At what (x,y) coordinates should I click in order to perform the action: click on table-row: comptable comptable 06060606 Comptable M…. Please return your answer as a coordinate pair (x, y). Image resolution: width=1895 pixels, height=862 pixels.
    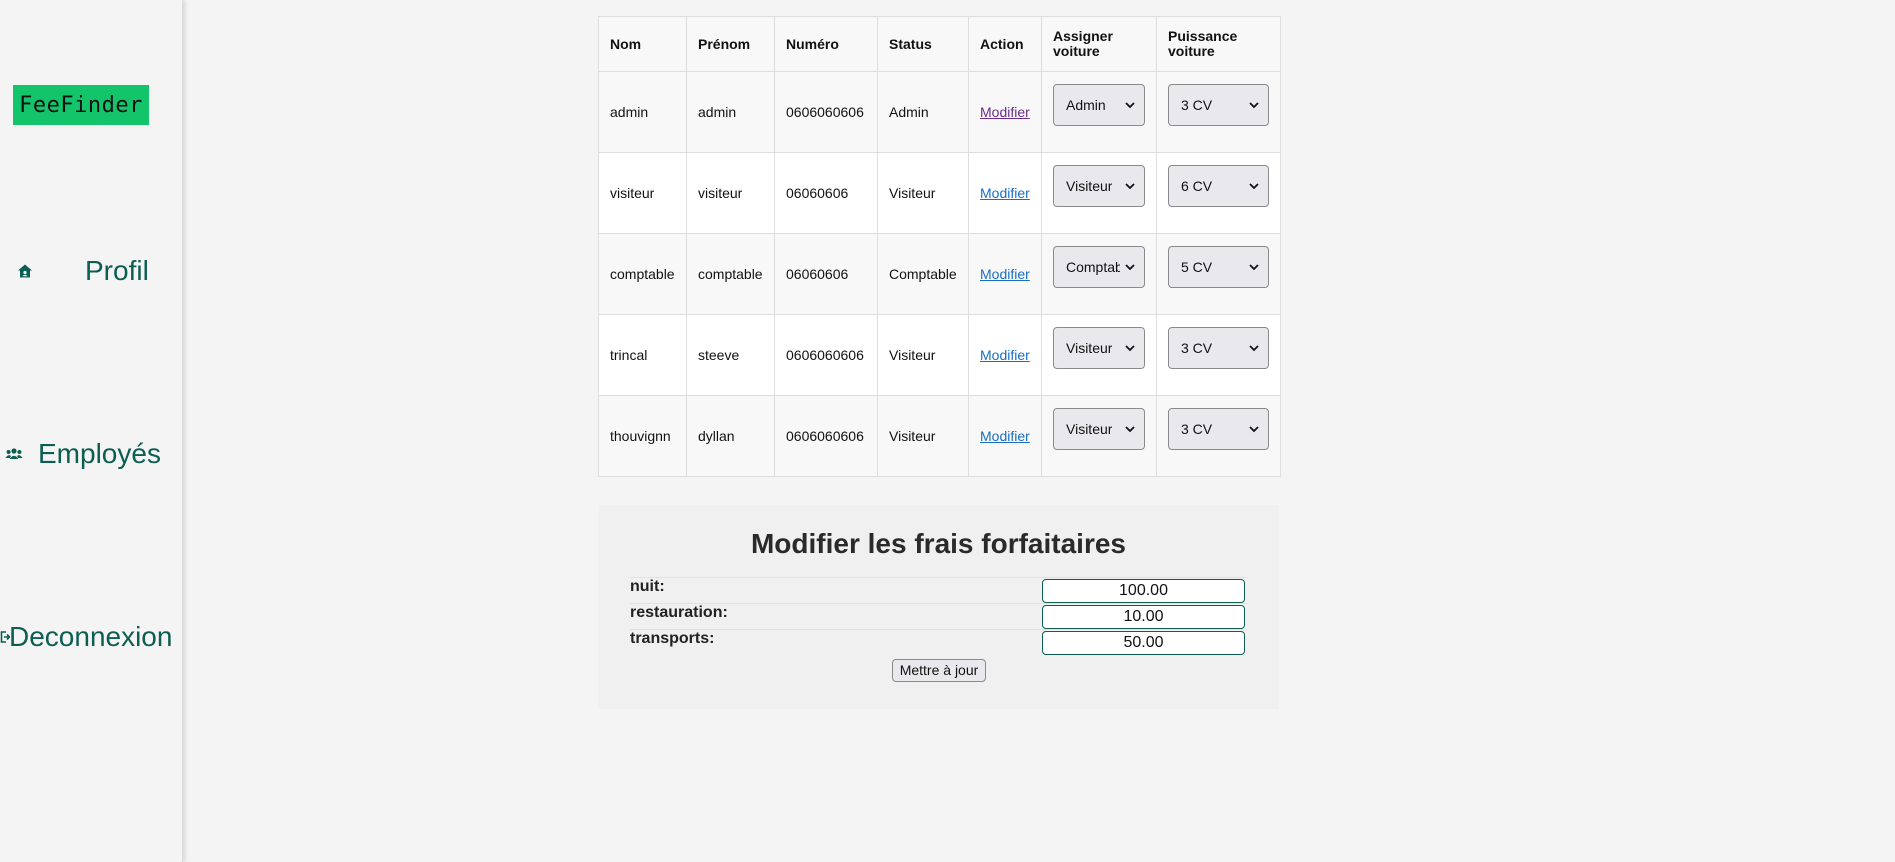
    Looking at the image, I should click on (939, 274).